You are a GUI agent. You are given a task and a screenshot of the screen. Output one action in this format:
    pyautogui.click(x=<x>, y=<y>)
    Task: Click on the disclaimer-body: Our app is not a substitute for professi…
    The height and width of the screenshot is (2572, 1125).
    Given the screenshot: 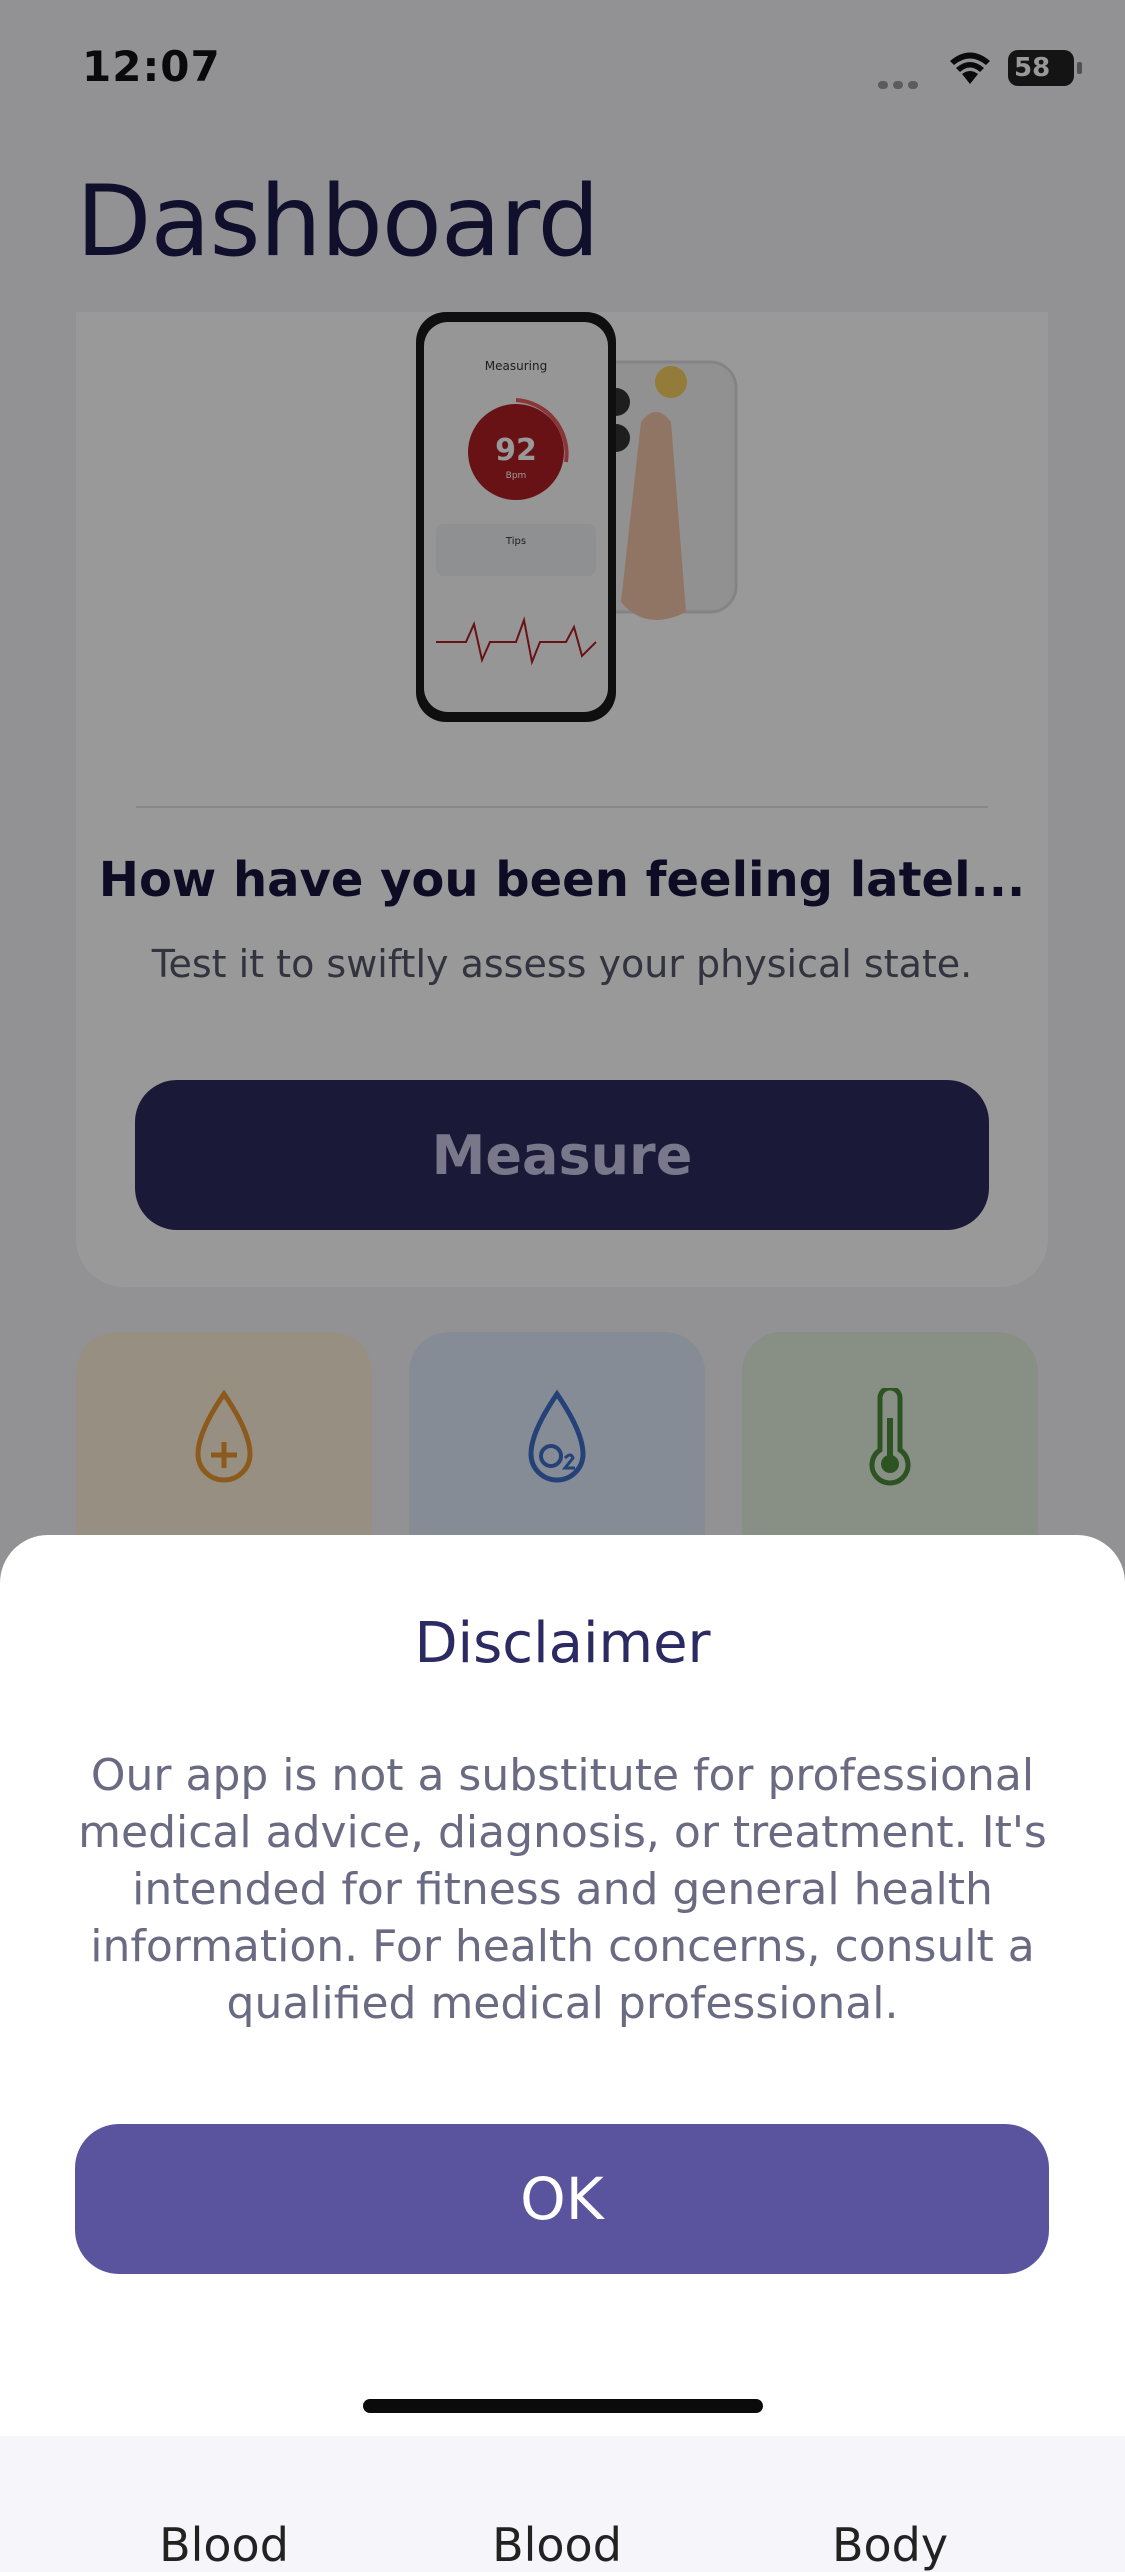 What is the action you would take?
    pyautogui.click(x=562, y=1889)
    